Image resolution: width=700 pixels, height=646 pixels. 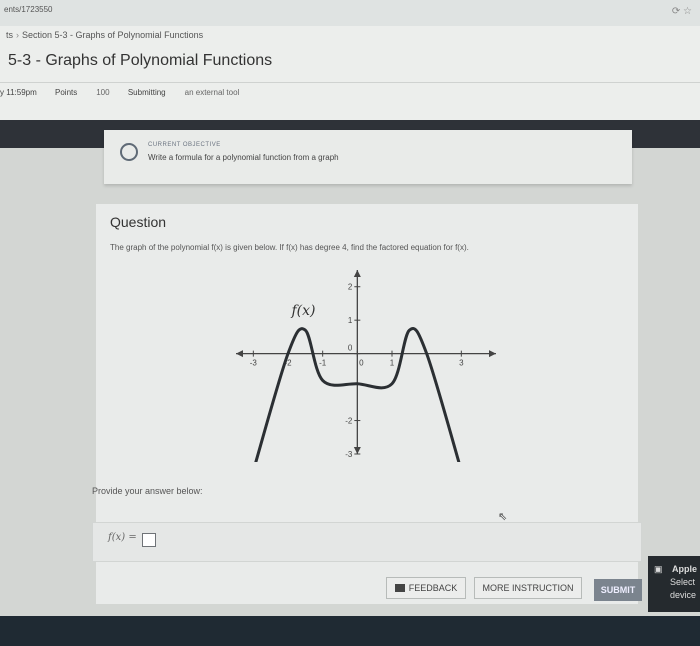 What do you see at coordinates (350, 13) in the screenshot?
I see `browser-url-bar: ents/1723550 ⟳ ☆` at bounding box center [350, 13].